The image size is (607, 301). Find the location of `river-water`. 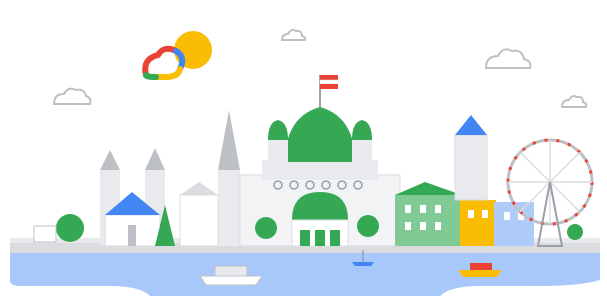

river-water is located at coordinates (305, 274).